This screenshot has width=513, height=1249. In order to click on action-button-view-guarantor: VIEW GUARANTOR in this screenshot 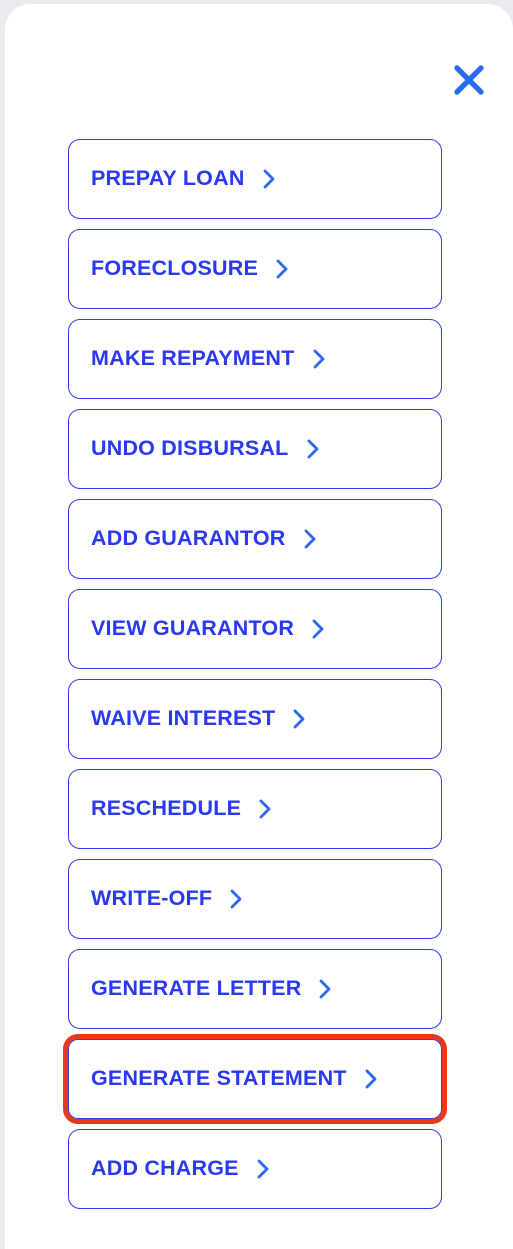, I will do `click(255, 629)`.